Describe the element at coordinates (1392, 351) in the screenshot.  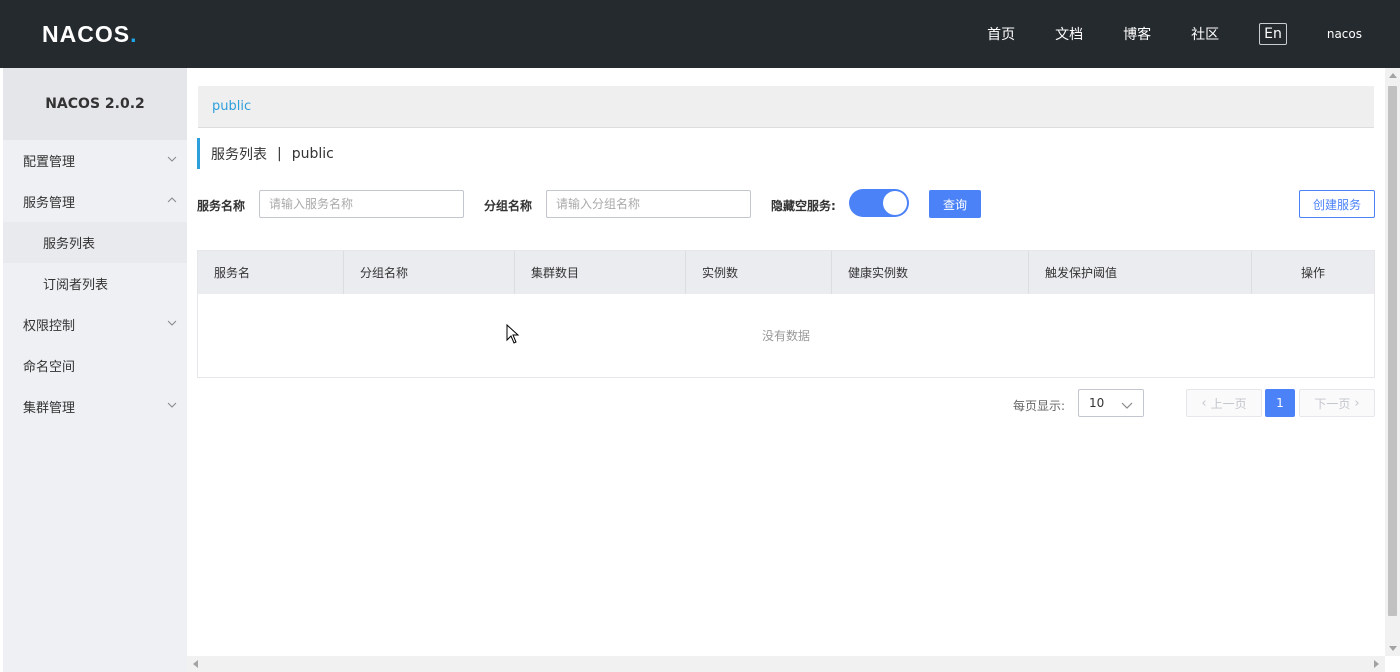
I see `scrollbar-thumb` at that location.